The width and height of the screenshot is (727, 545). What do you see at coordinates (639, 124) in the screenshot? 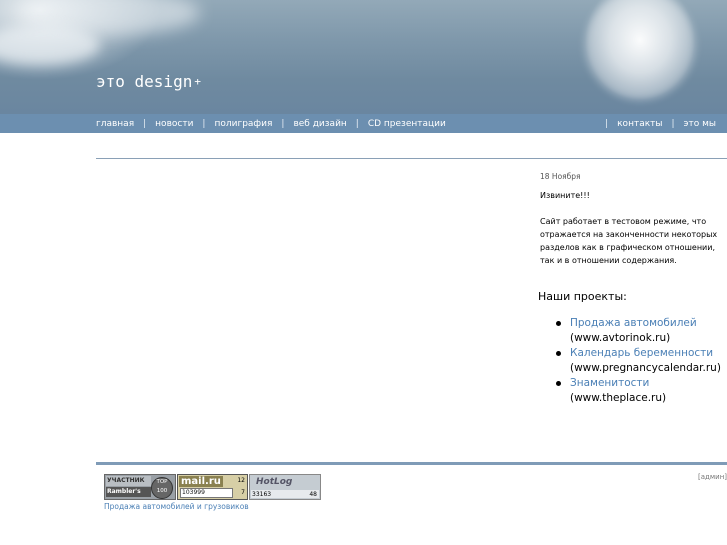
I see `nav-item-contacts: контакты` at bounding box center [639, 124].